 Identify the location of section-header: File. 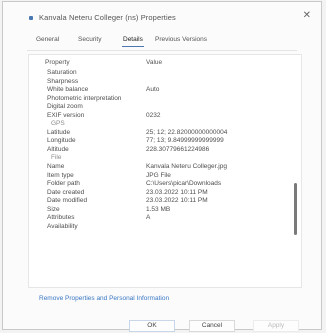
(165, 157).